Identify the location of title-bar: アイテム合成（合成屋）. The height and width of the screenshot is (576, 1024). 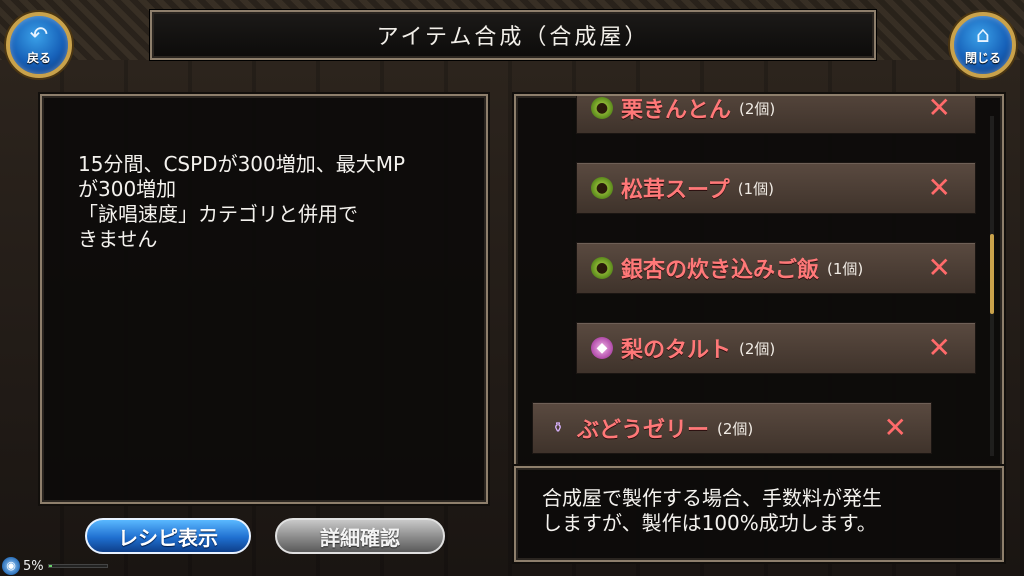
(513, 35).